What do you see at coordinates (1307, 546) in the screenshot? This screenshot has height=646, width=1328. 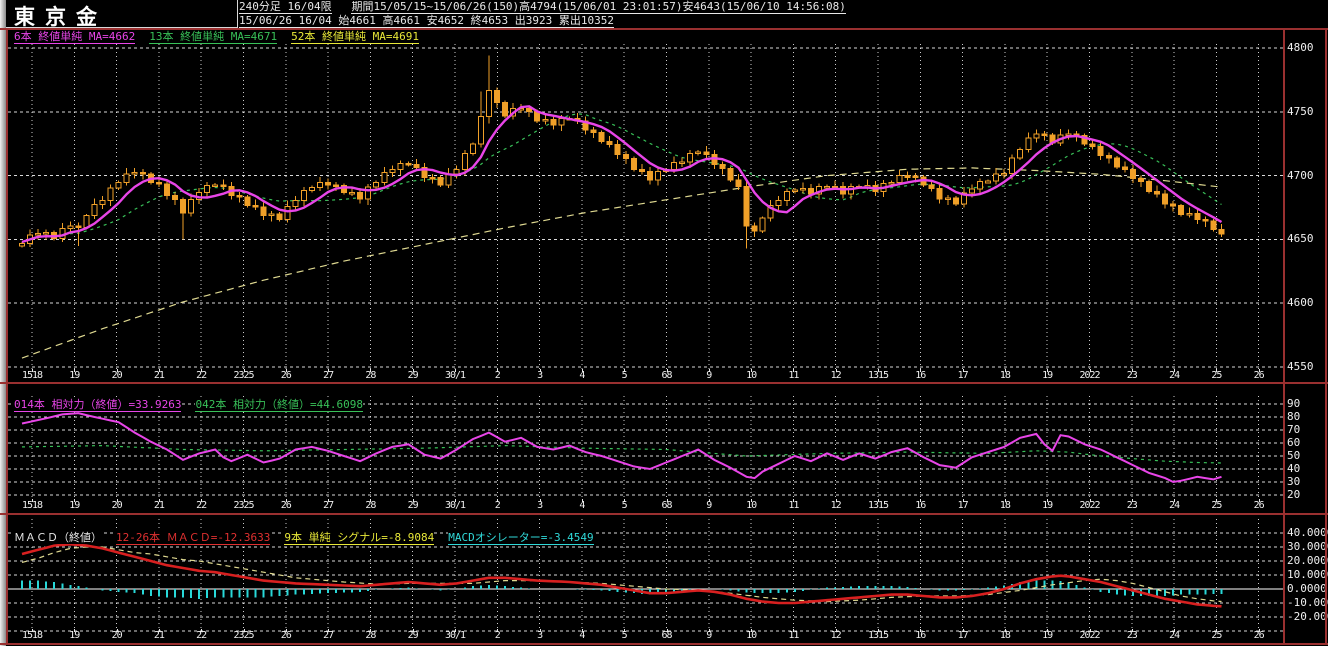 I see `axis-tick-label: 30.0000` at bounding box center [1307, 546].